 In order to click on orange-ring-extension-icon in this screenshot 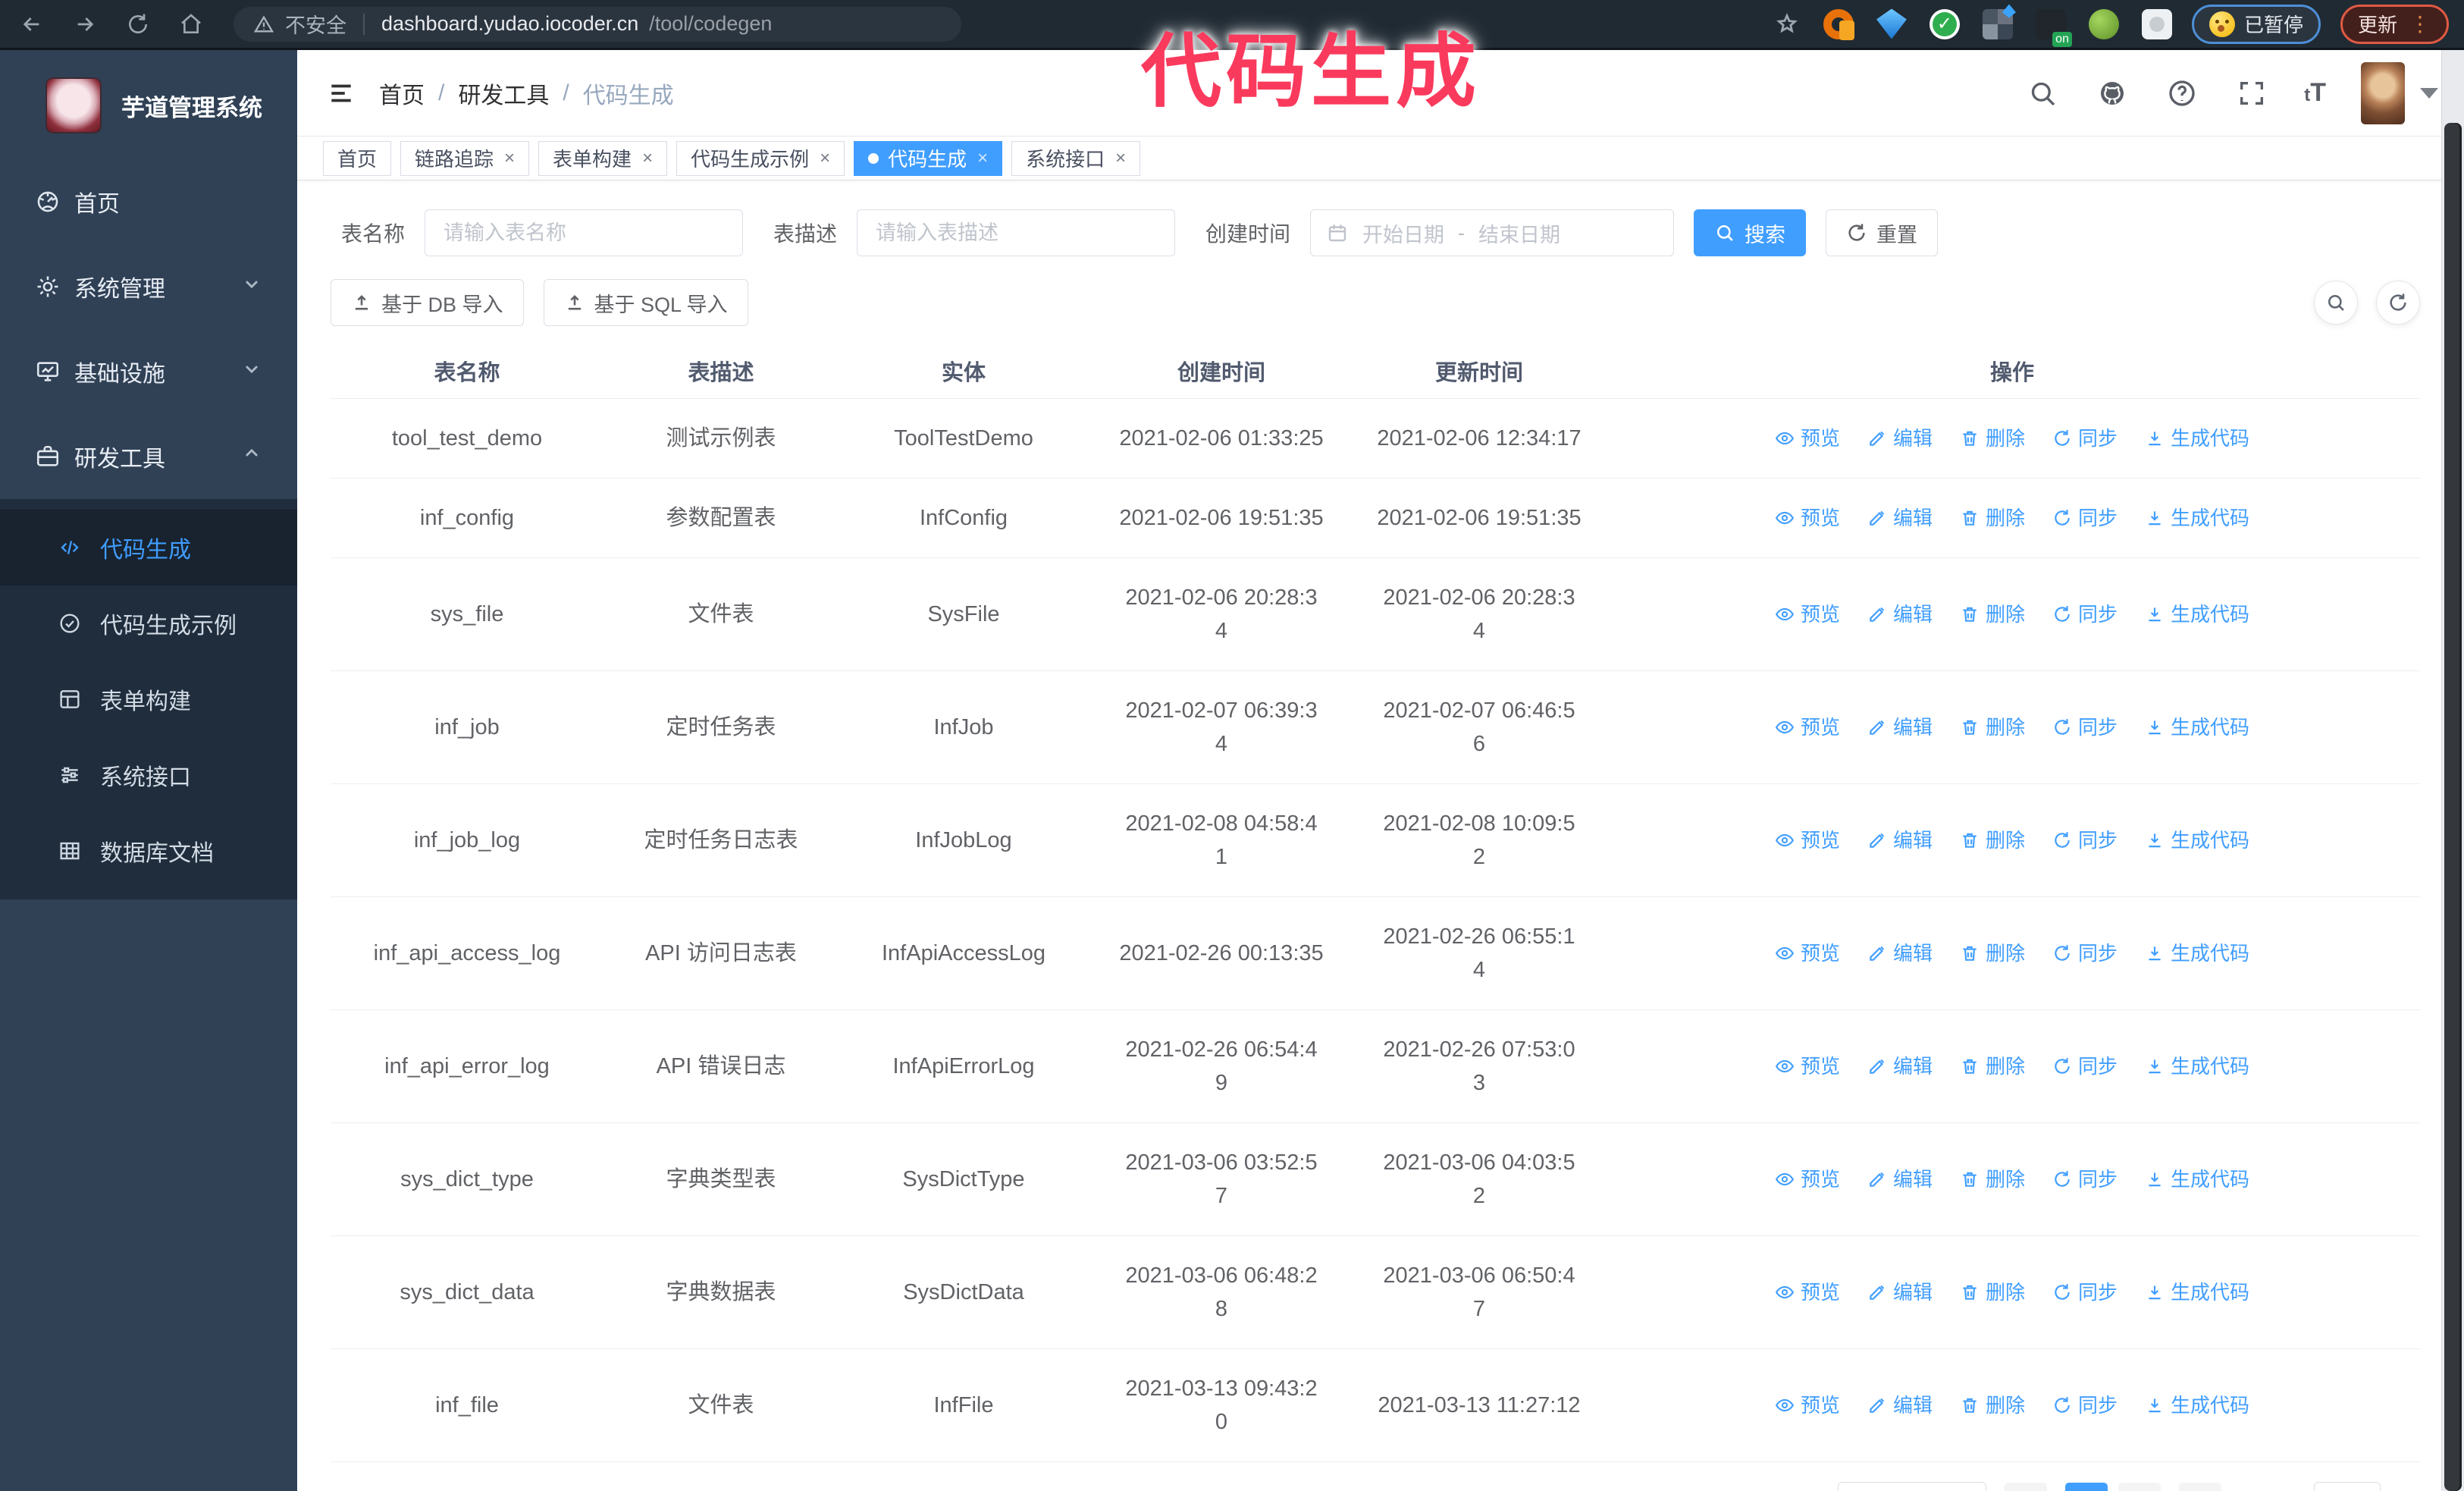, I will do `click(1839, 24)`.